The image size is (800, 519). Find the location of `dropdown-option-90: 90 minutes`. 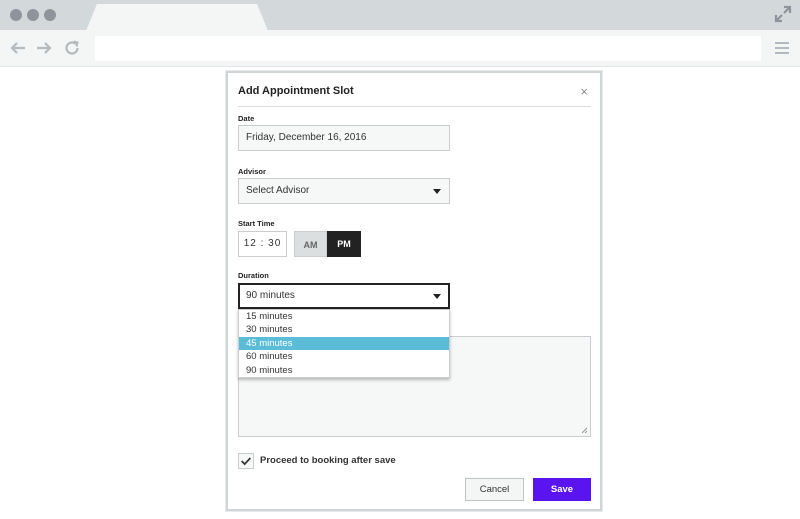

dropdown-option-90: 90 minutes is located at coordinates (344, 370).